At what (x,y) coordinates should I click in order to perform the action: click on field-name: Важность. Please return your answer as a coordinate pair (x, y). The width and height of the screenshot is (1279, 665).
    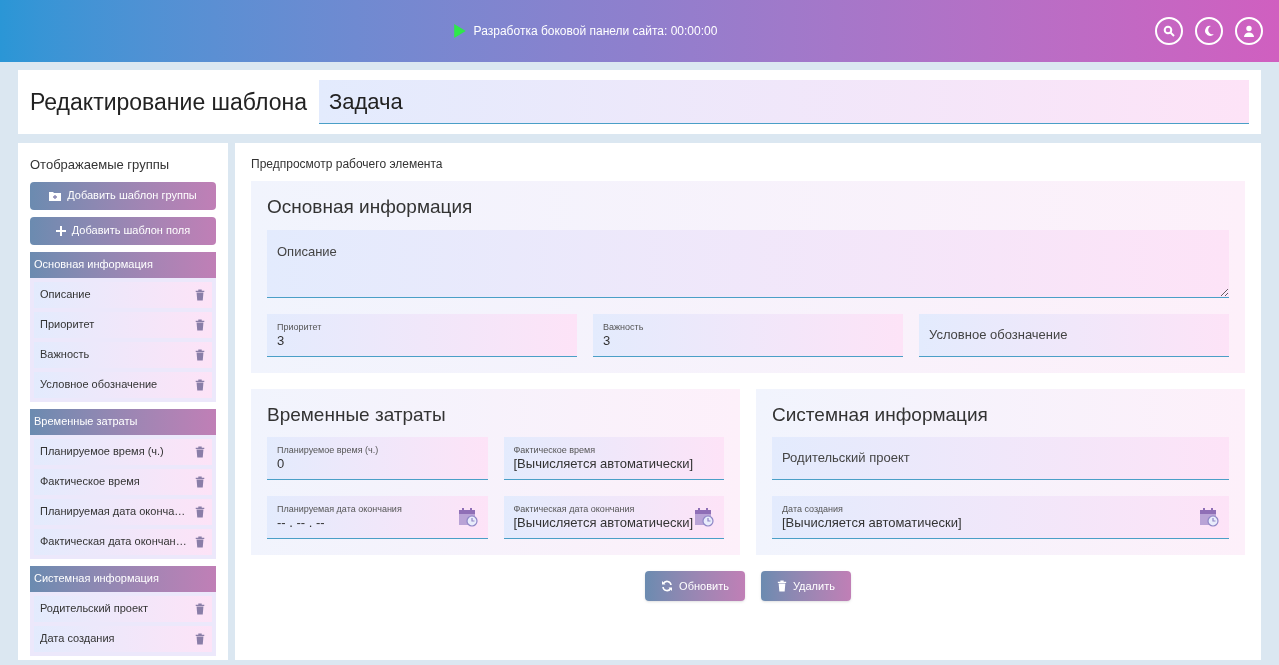
    Looking at the image, I should click on (65, 355).